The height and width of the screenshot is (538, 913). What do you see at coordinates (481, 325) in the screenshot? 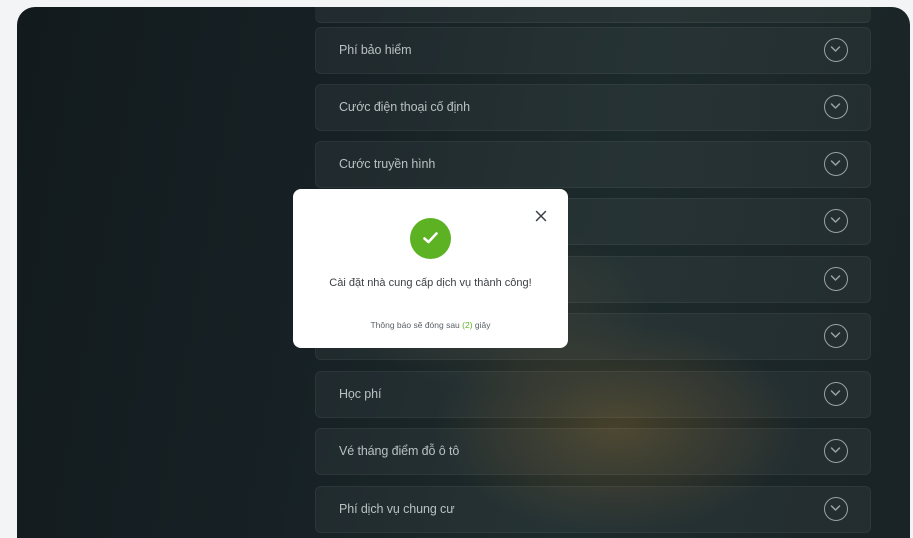
I see `auto-close-suffix: giây` at bounding box center [481, 325].